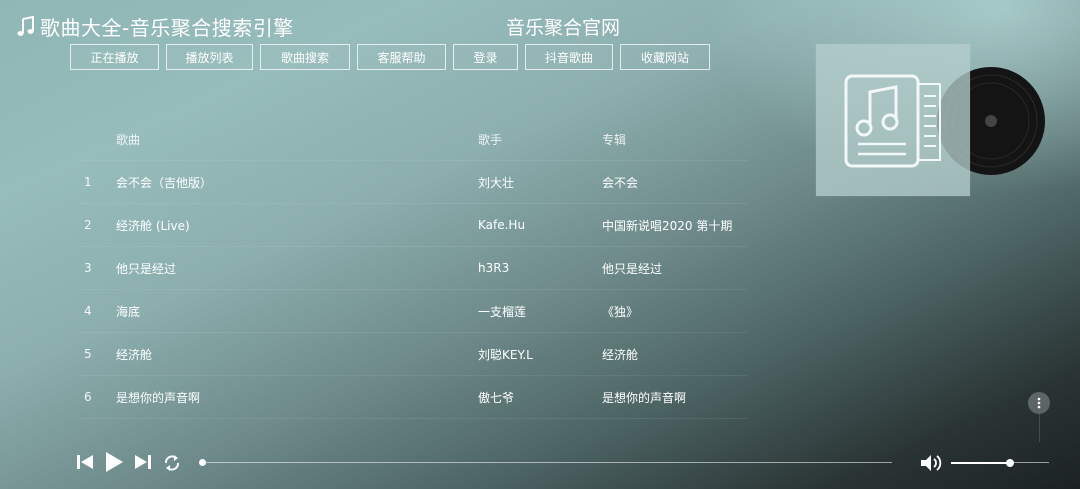  What do you see at coordinates (675, 354) in the screenshot?
I see `album-name: 经济舱` at bounding box center [675, 354].